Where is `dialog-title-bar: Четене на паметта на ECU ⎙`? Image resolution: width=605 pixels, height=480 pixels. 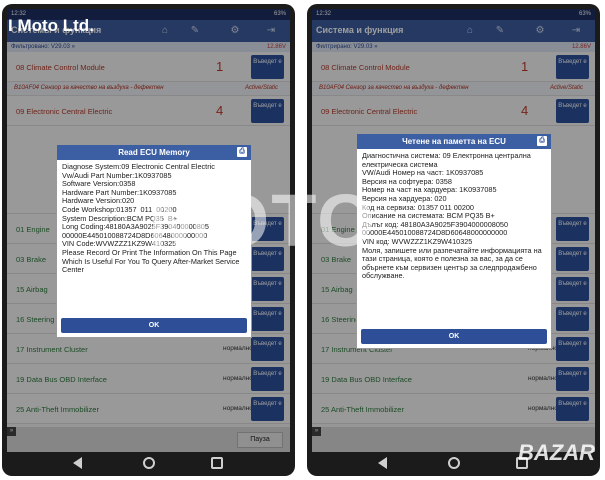 dialog-title-bar: Четене на паметта на ECU ⎙ is located at coordinates (454, 141).